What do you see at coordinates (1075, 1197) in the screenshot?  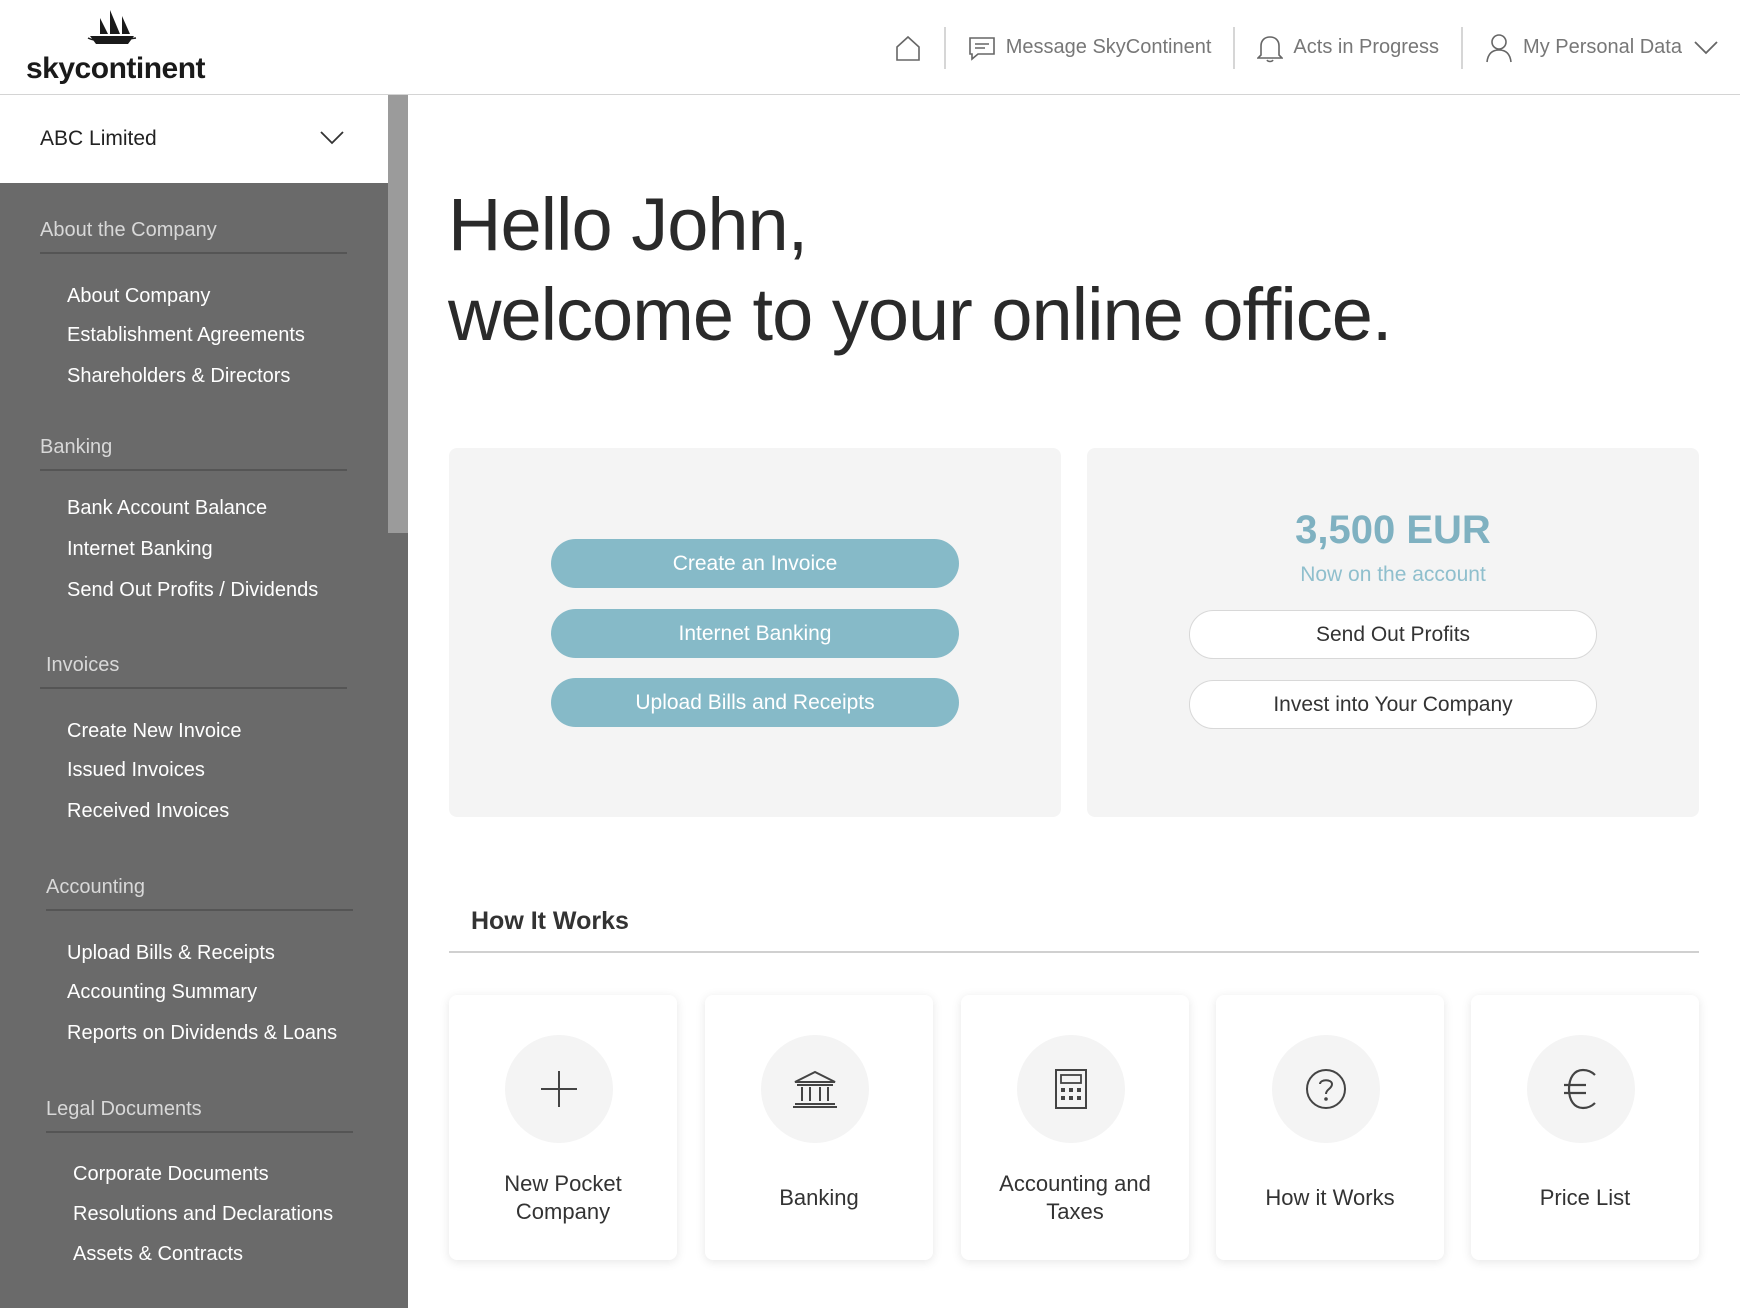 I see `card-label: Accounting and Taxes` at bounding box center [1075, 1197].